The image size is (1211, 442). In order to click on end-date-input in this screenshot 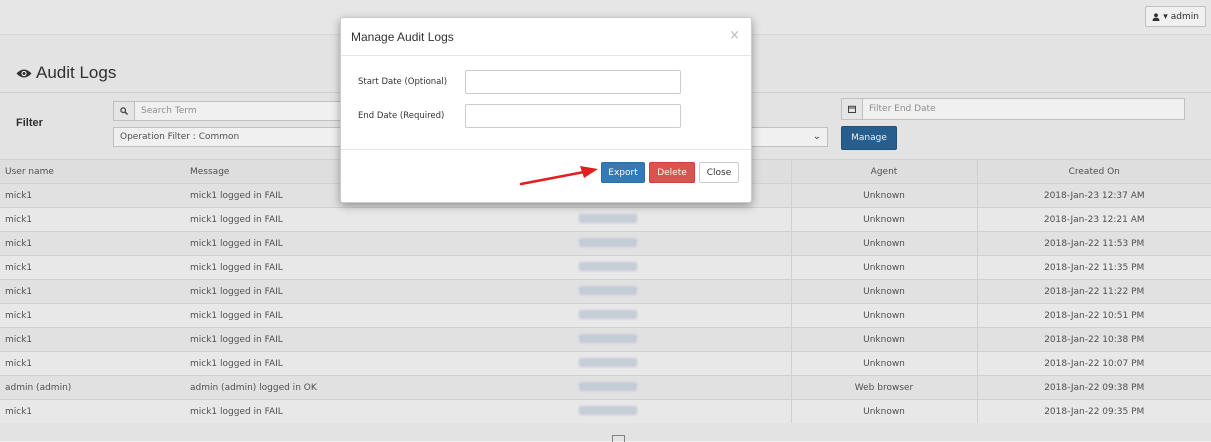, I will do `click(573, 116)`.